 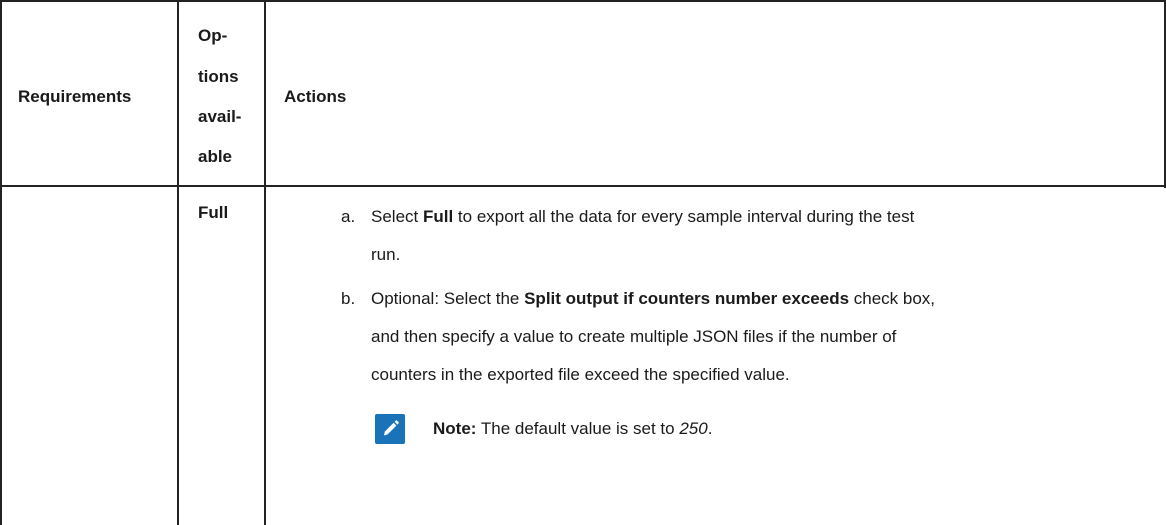 What do you see at coordinates (687, 298) in the screenshot?
I see `step-b-bold: Split output if counters number exceeds` at bounding box center [687, 298].